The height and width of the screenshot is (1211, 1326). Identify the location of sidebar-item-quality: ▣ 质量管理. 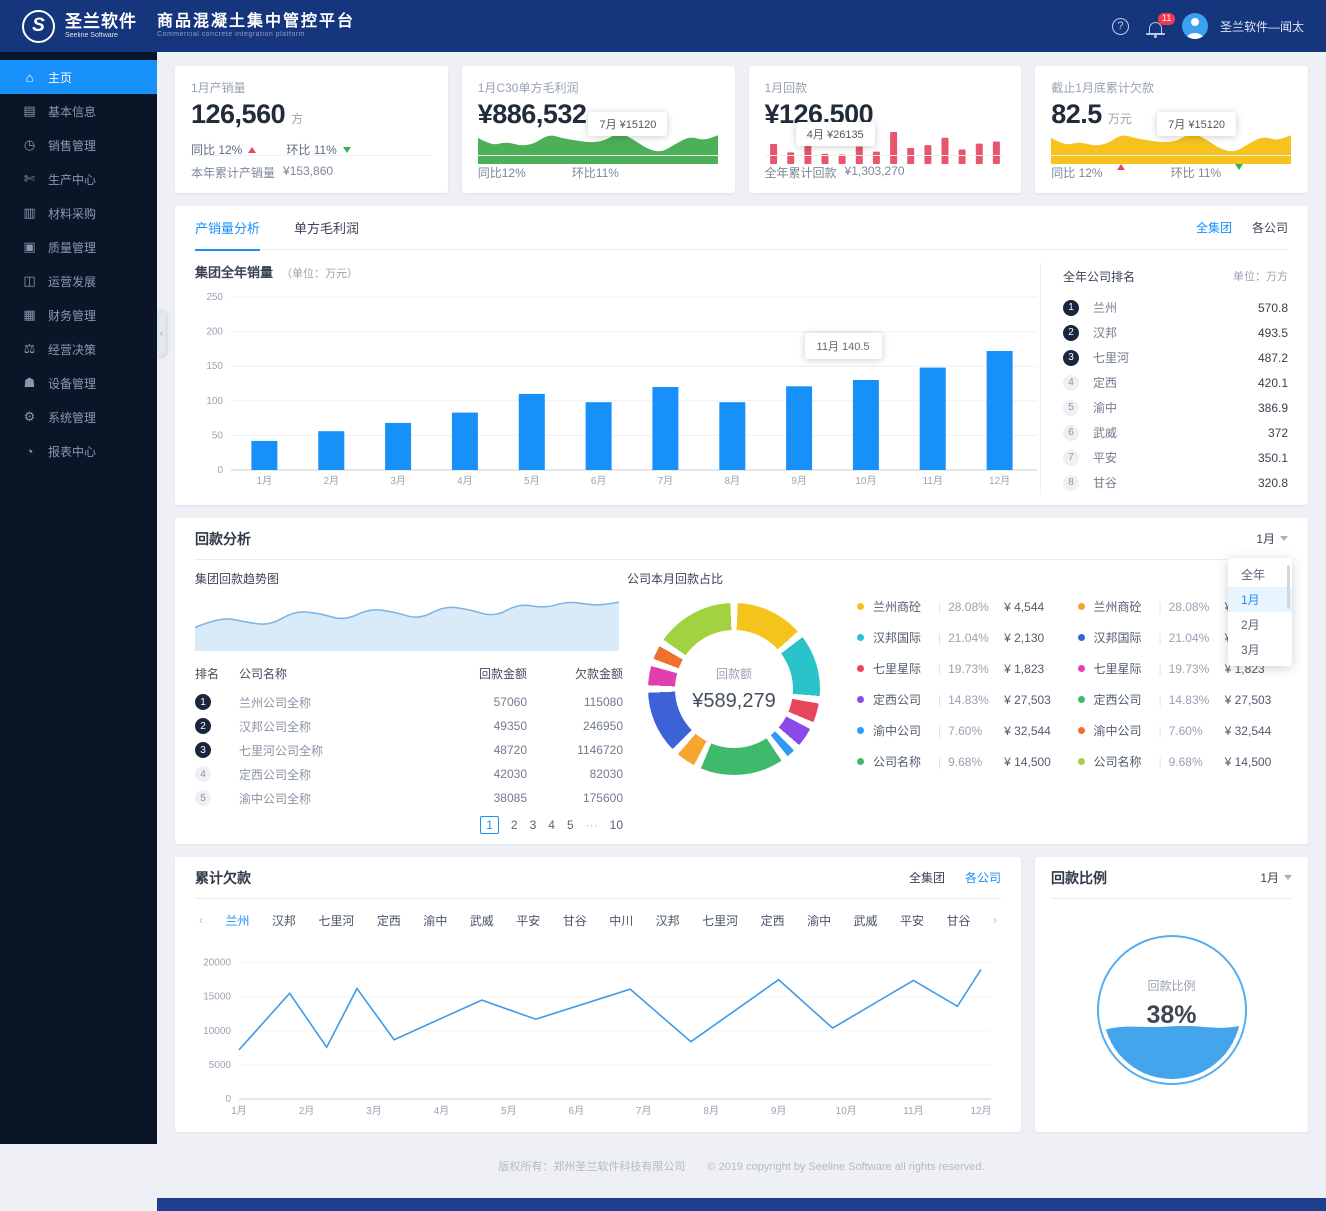
(78, 247).